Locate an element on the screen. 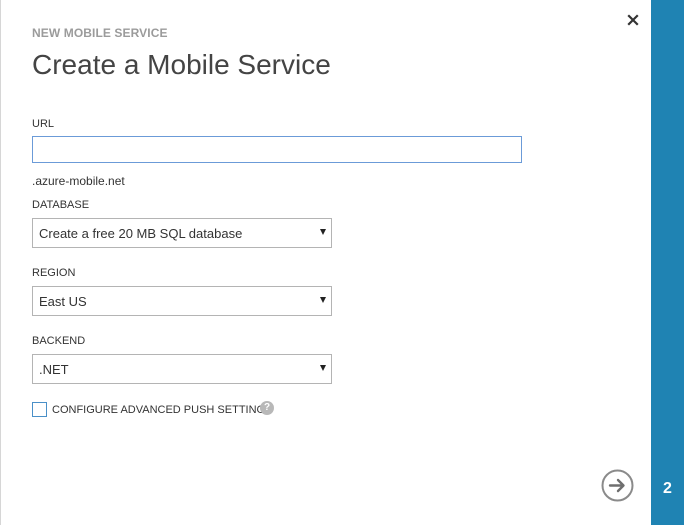  database-select: Create a free 20 MB SQL database is located at coordinates (182, 233).